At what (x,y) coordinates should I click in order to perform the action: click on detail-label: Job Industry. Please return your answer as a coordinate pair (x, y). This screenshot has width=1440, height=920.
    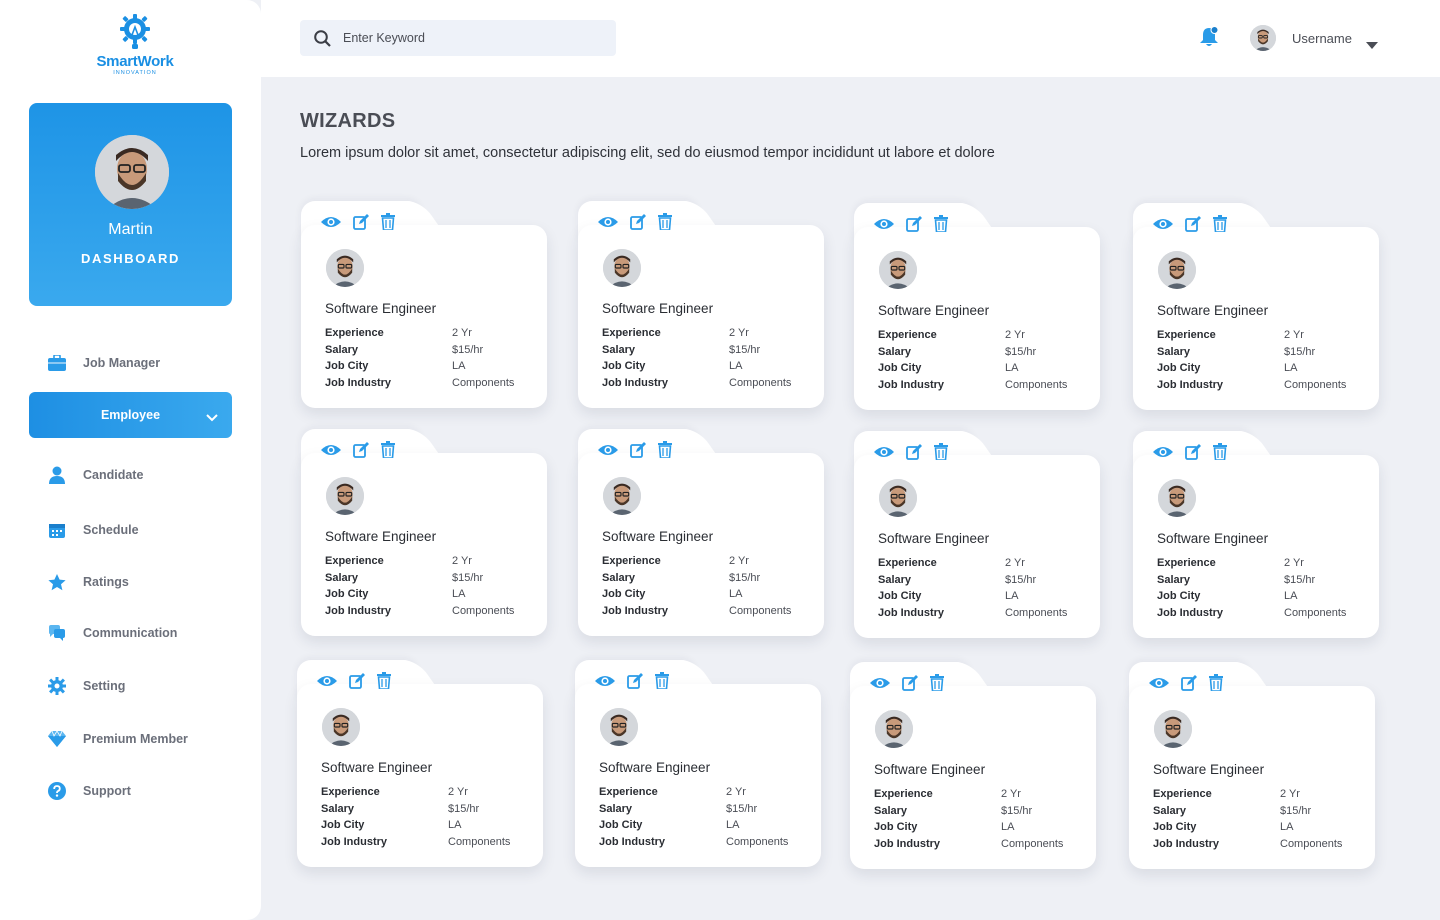
    Looking at the image, I should click on (358, 382).